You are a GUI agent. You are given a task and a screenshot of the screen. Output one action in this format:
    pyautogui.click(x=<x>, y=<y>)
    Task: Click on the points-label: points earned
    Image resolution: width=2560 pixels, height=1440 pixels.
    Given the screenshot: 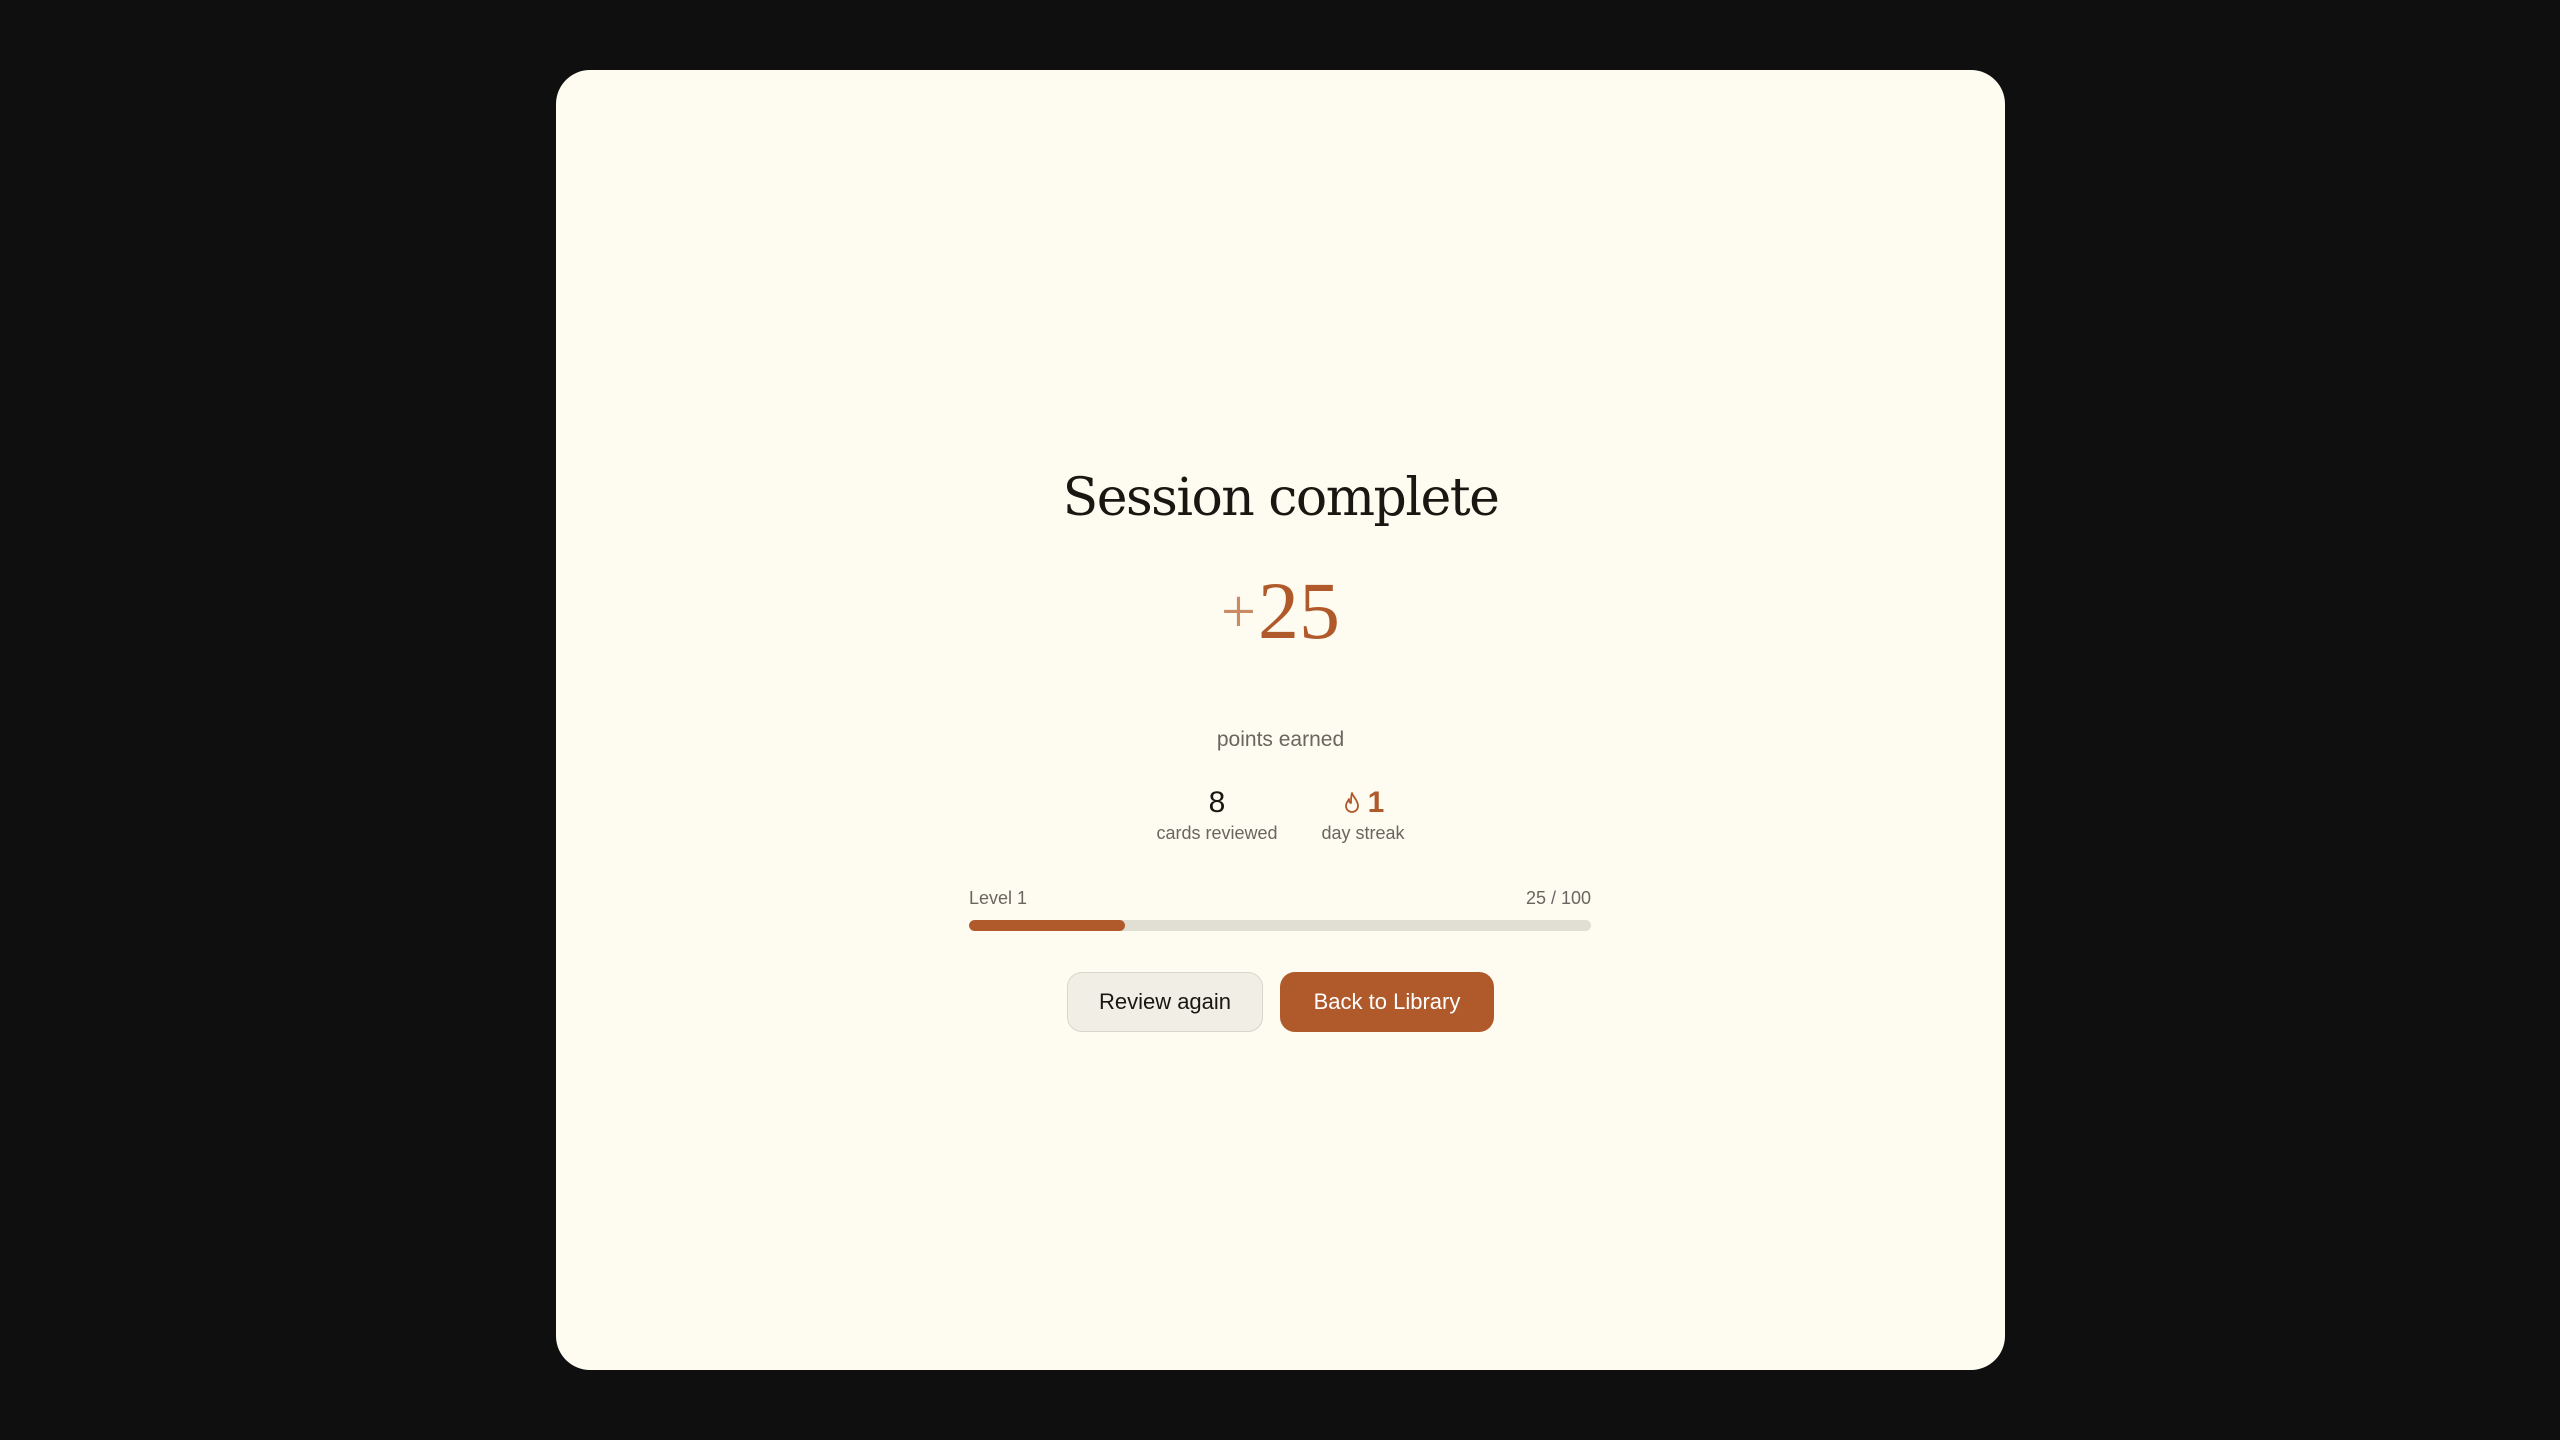 What is the action you would take?
    pyautogui.click(x=1280, y=739)
    